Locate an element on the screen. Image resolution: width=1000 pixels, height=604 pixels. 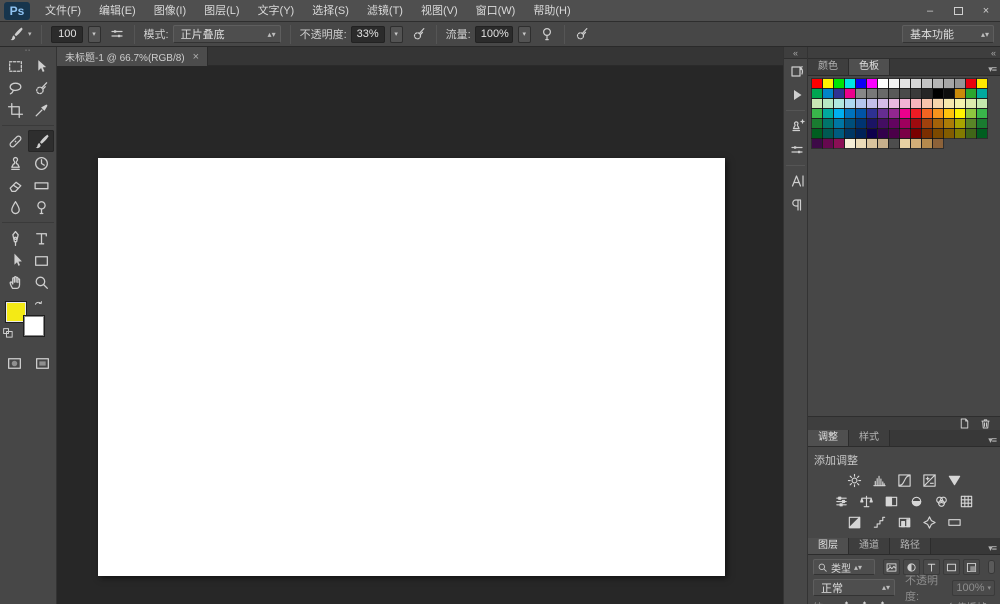
blend-mode-select: 正片叠底 ▴▾ is located at coordinates (226, 34).